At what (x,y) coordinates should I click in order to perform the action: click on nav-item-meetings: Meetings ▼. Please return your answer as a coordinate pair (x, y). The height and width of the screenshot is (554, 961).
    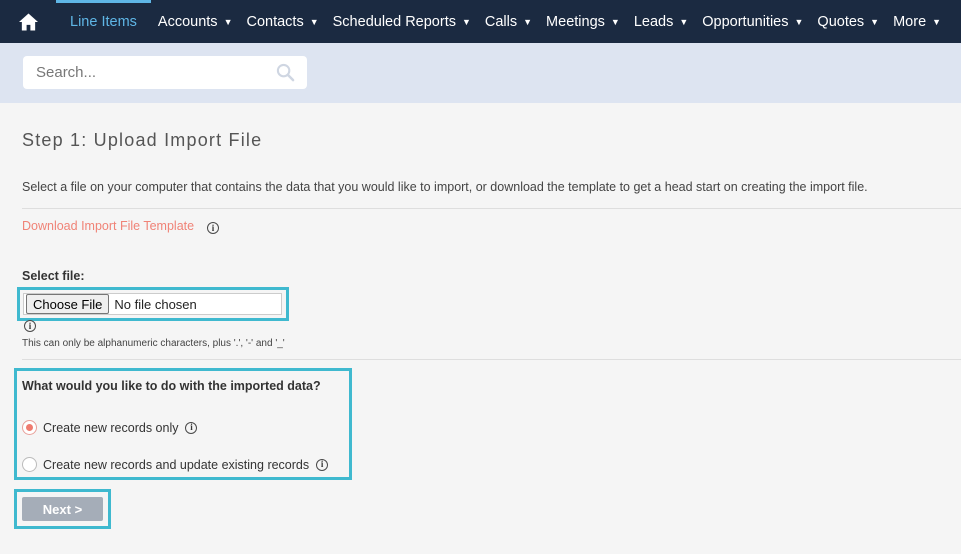
    Looking at the image, I should click on (583, 21).